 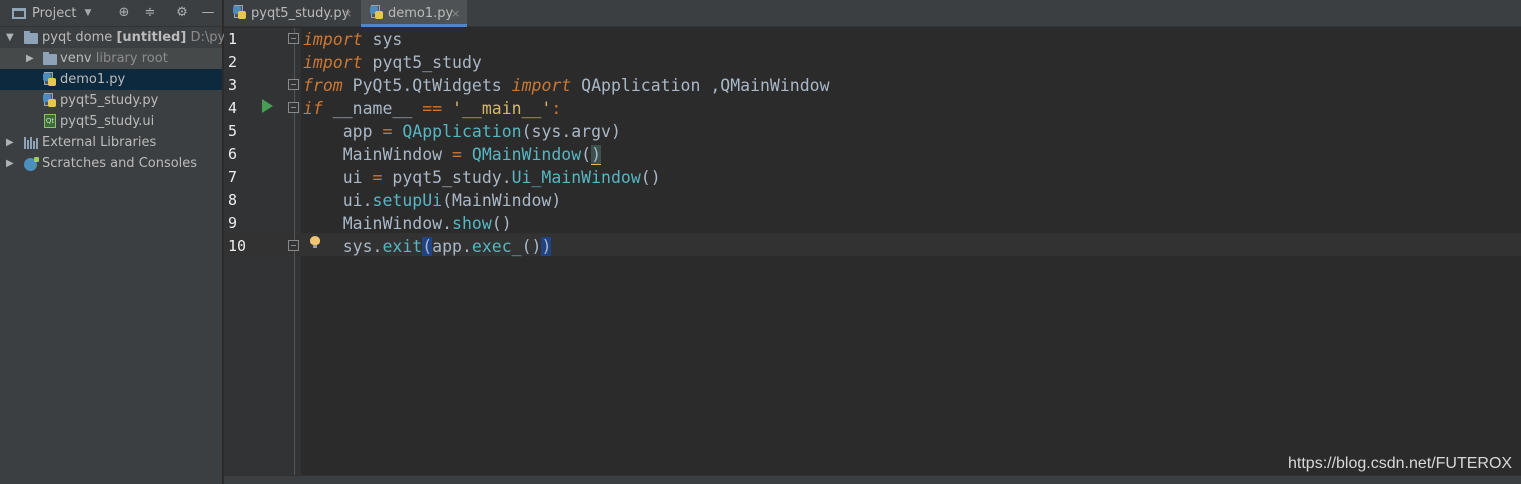 What do you see at coordinates (31, 143) in the screenshot?
I see `library-icon` at bounding box center [31, 143].